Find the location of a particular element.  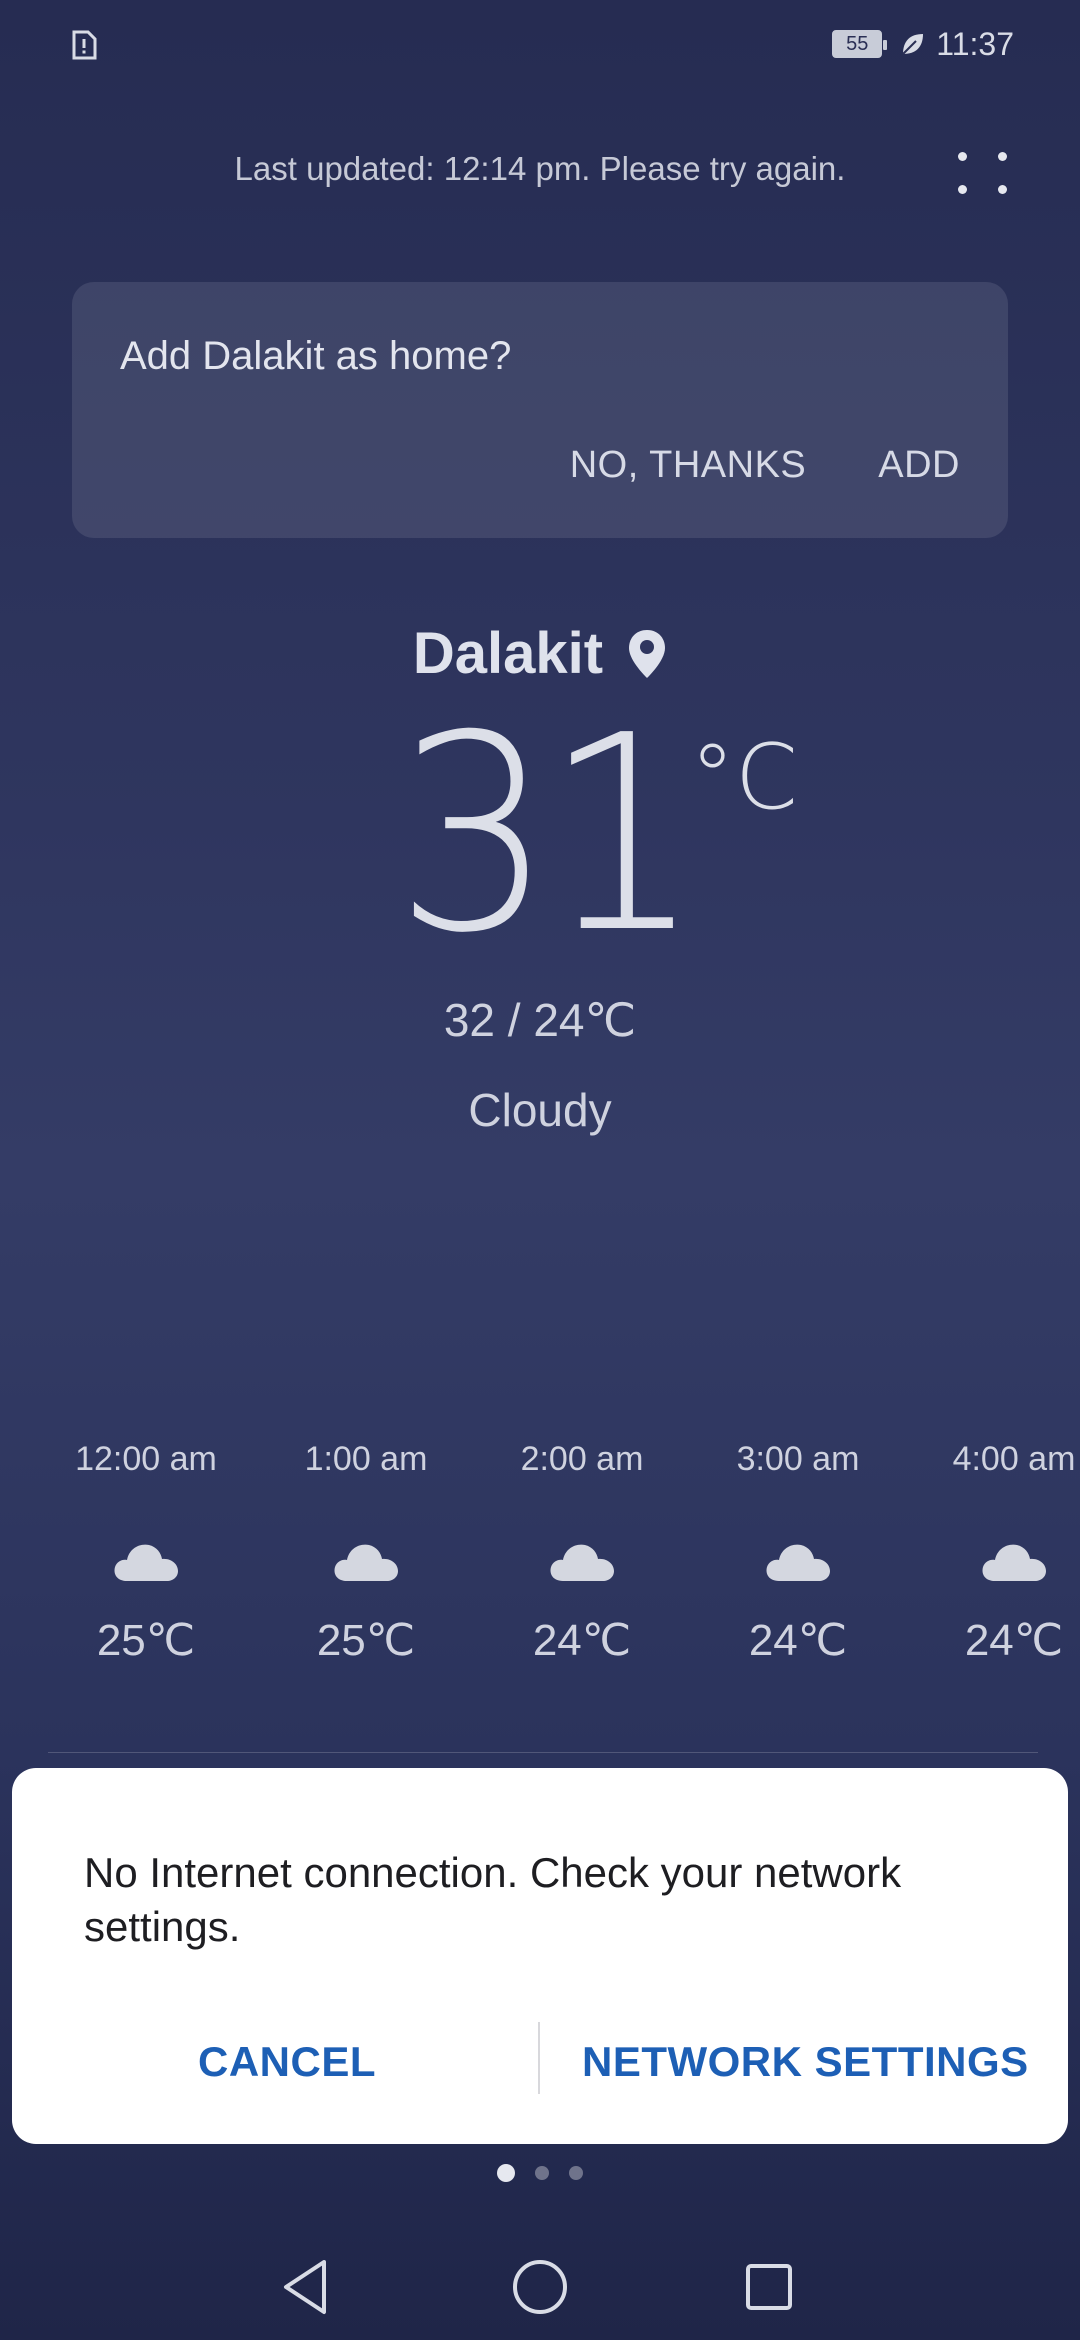

dialog-divider is located at coordinates (539, 2058).